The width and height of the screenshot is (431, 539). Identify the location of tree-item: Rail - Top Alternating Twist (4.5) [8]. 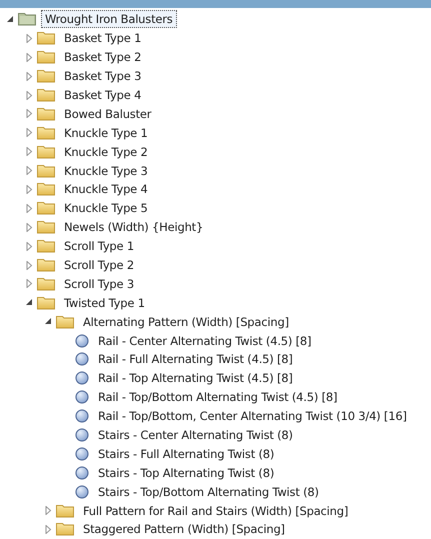
(195, 378).